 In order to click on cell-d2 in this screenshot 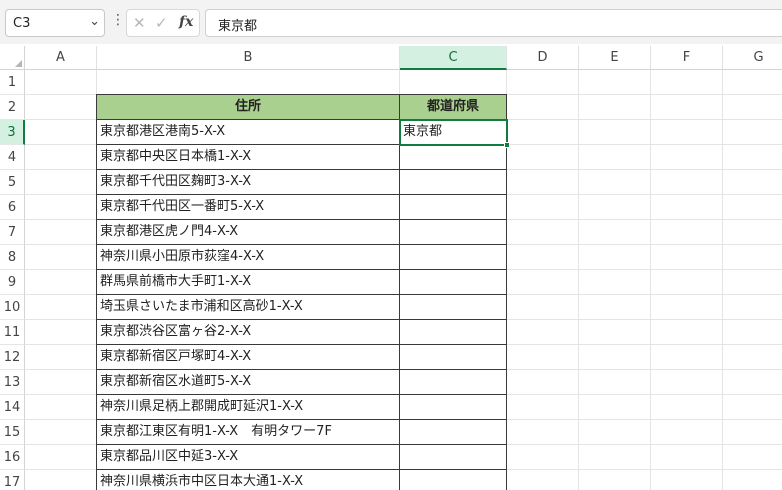, I will do `click(543, 107)`.